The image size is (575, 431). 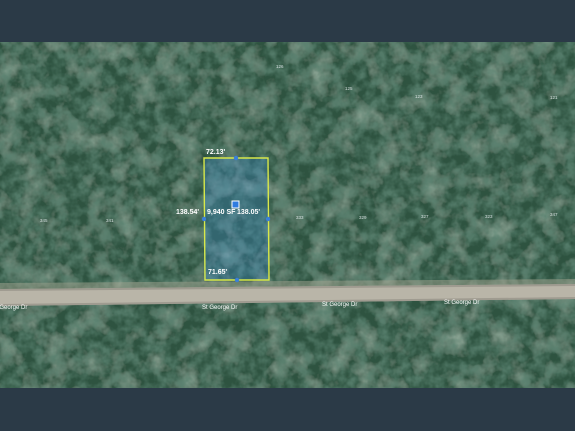 I want to click on parcel-center-marker, so click(x=235, y=204).